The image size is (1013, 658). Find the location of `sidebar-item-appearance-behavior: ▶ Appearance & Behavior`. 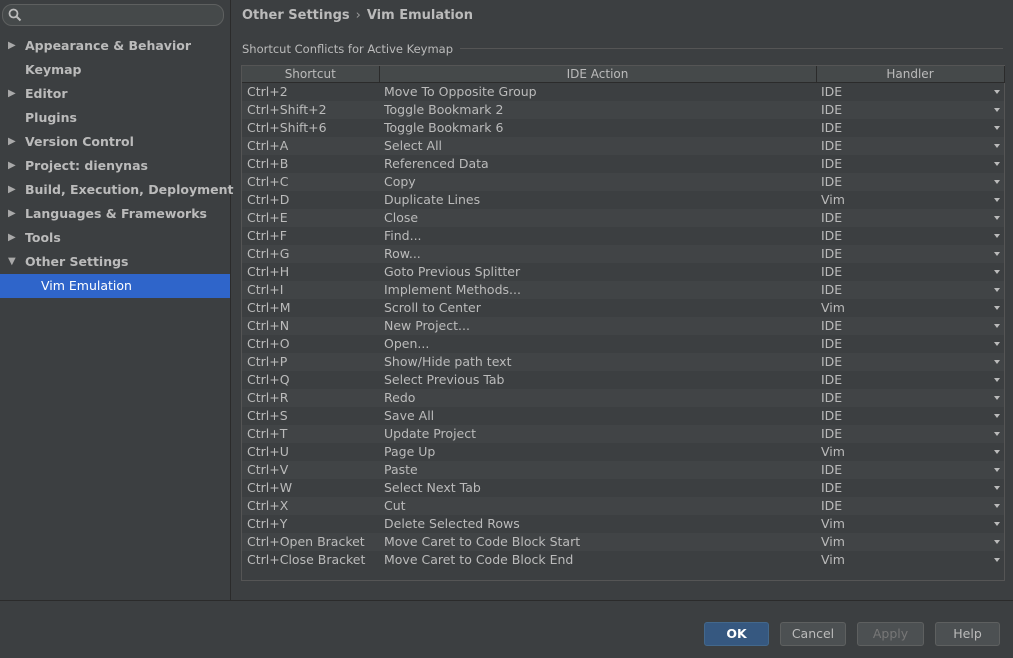

sidebar-item-appearance-behavior: ▶ Appearance & Behavior is located at coordinates (115, 46).